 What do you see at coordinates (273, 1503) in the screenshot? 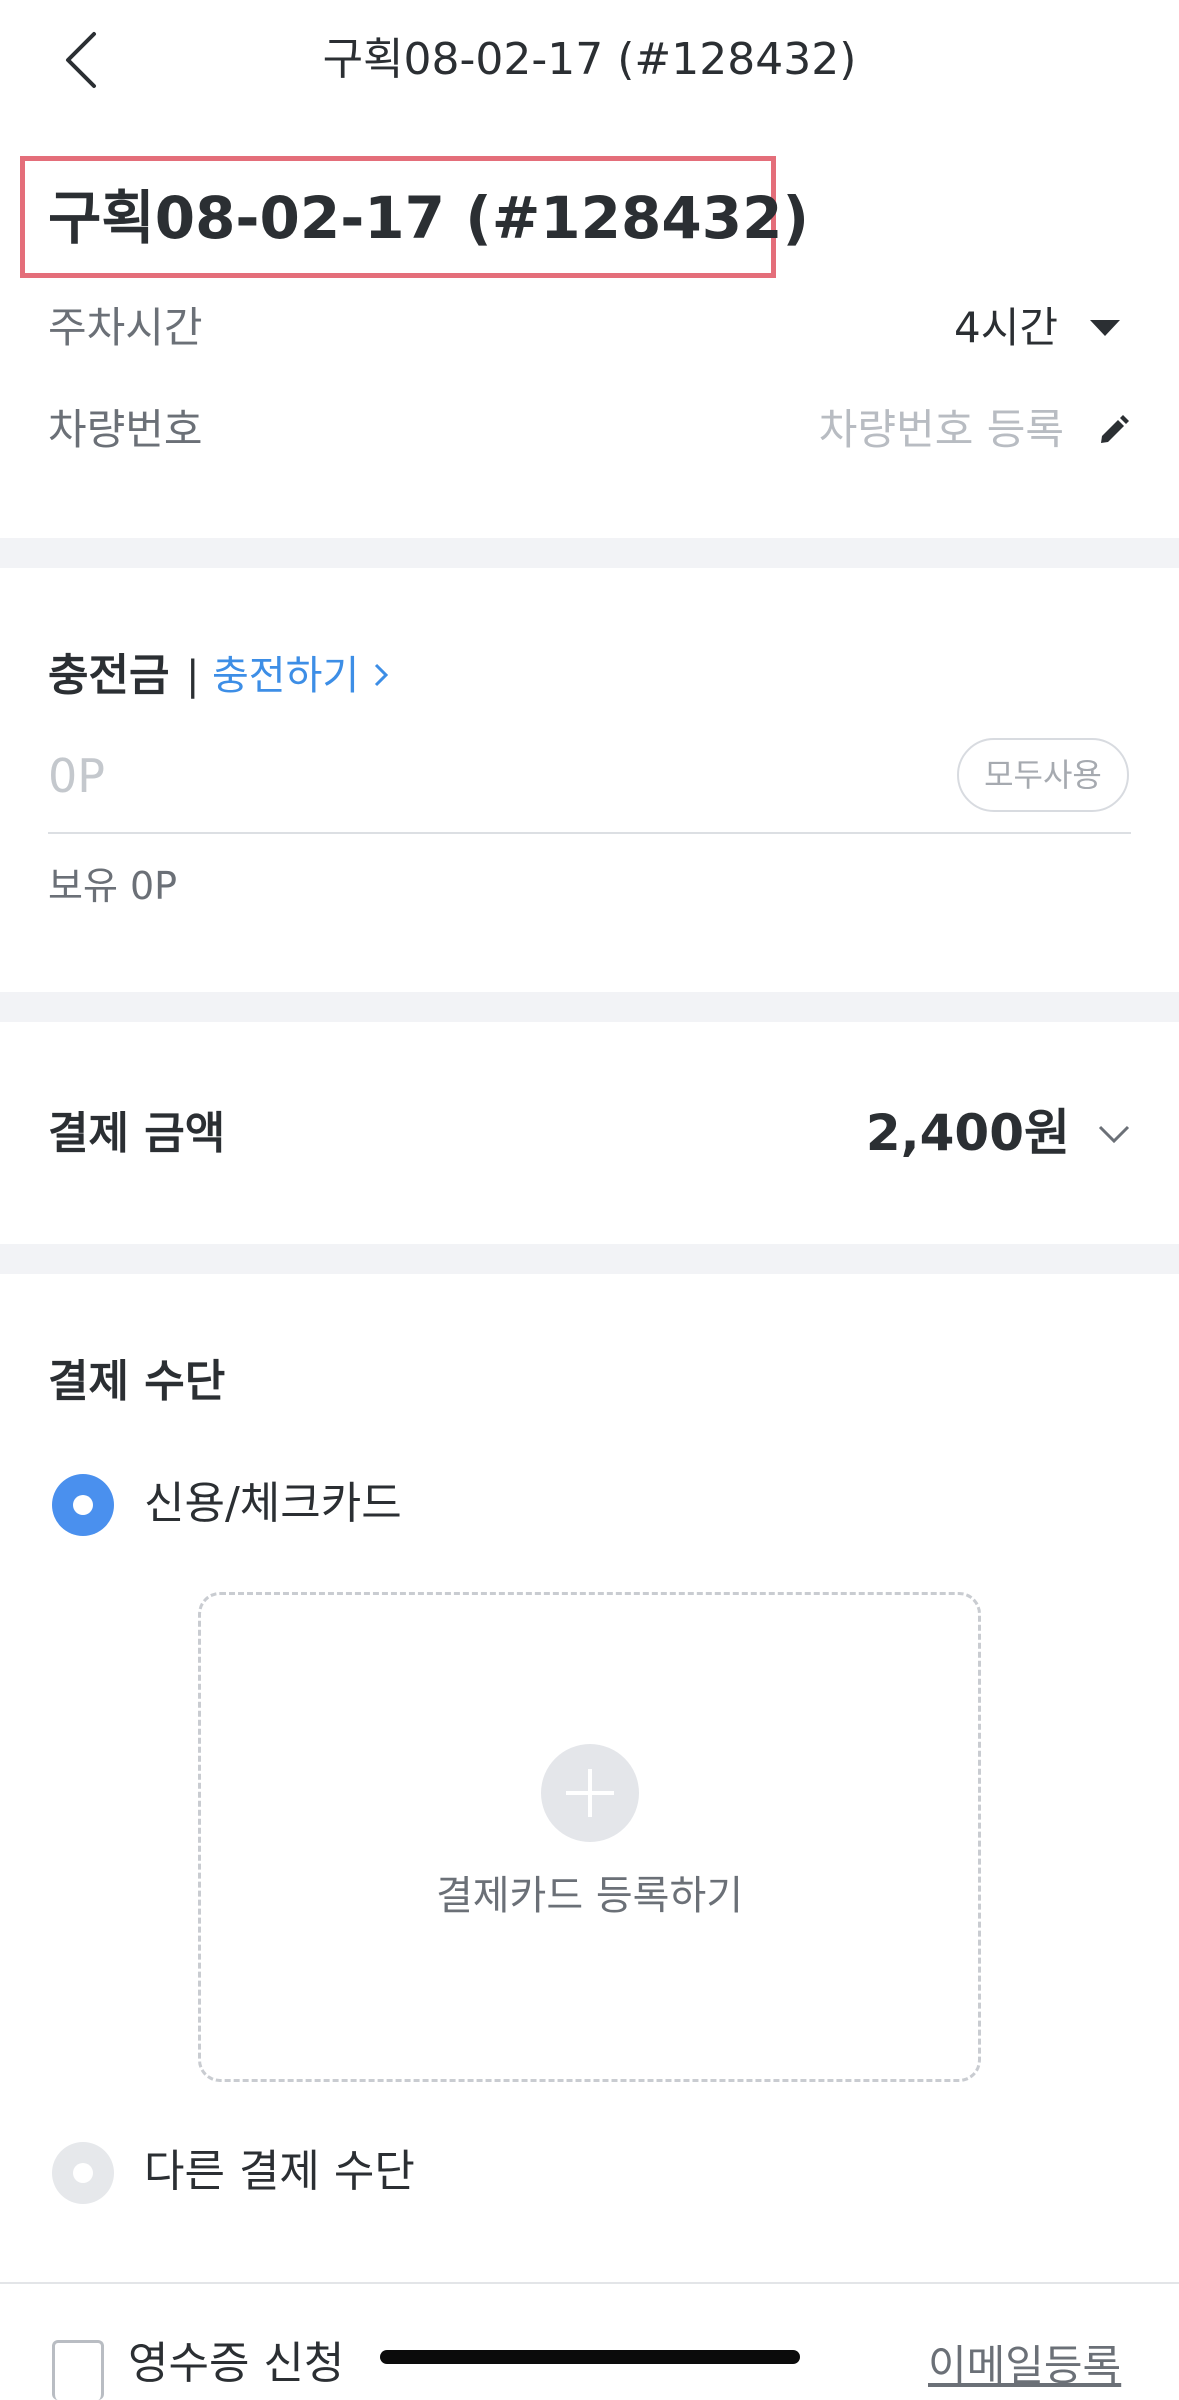
I see `payment-option-card-label: 신용/체크카드` at bounding box center [273, 1503].